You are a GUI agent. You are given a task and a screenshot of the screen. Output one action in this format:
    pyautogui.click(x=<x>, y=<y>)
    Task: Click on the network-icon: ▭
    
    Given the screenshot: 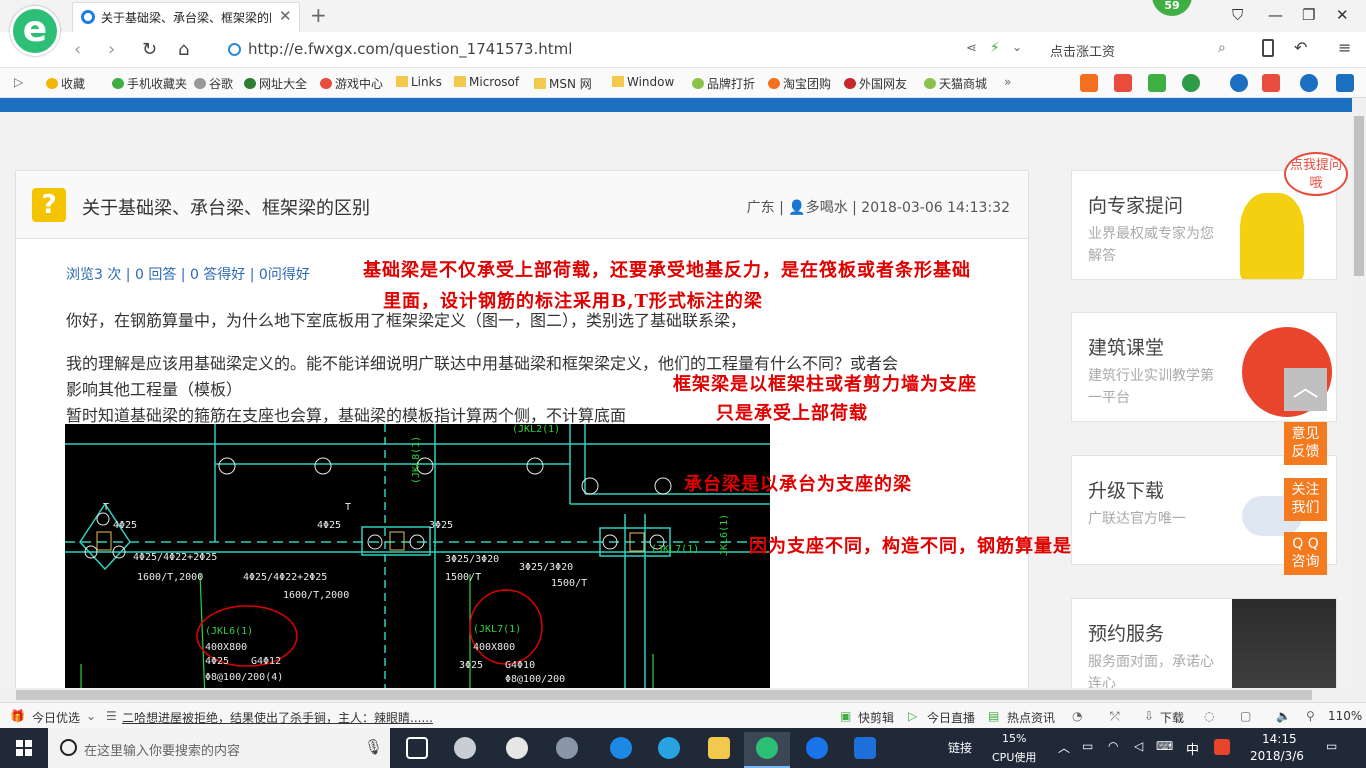 What is the action you would take?
    pyautogui.click(x=1087, y=746)
    